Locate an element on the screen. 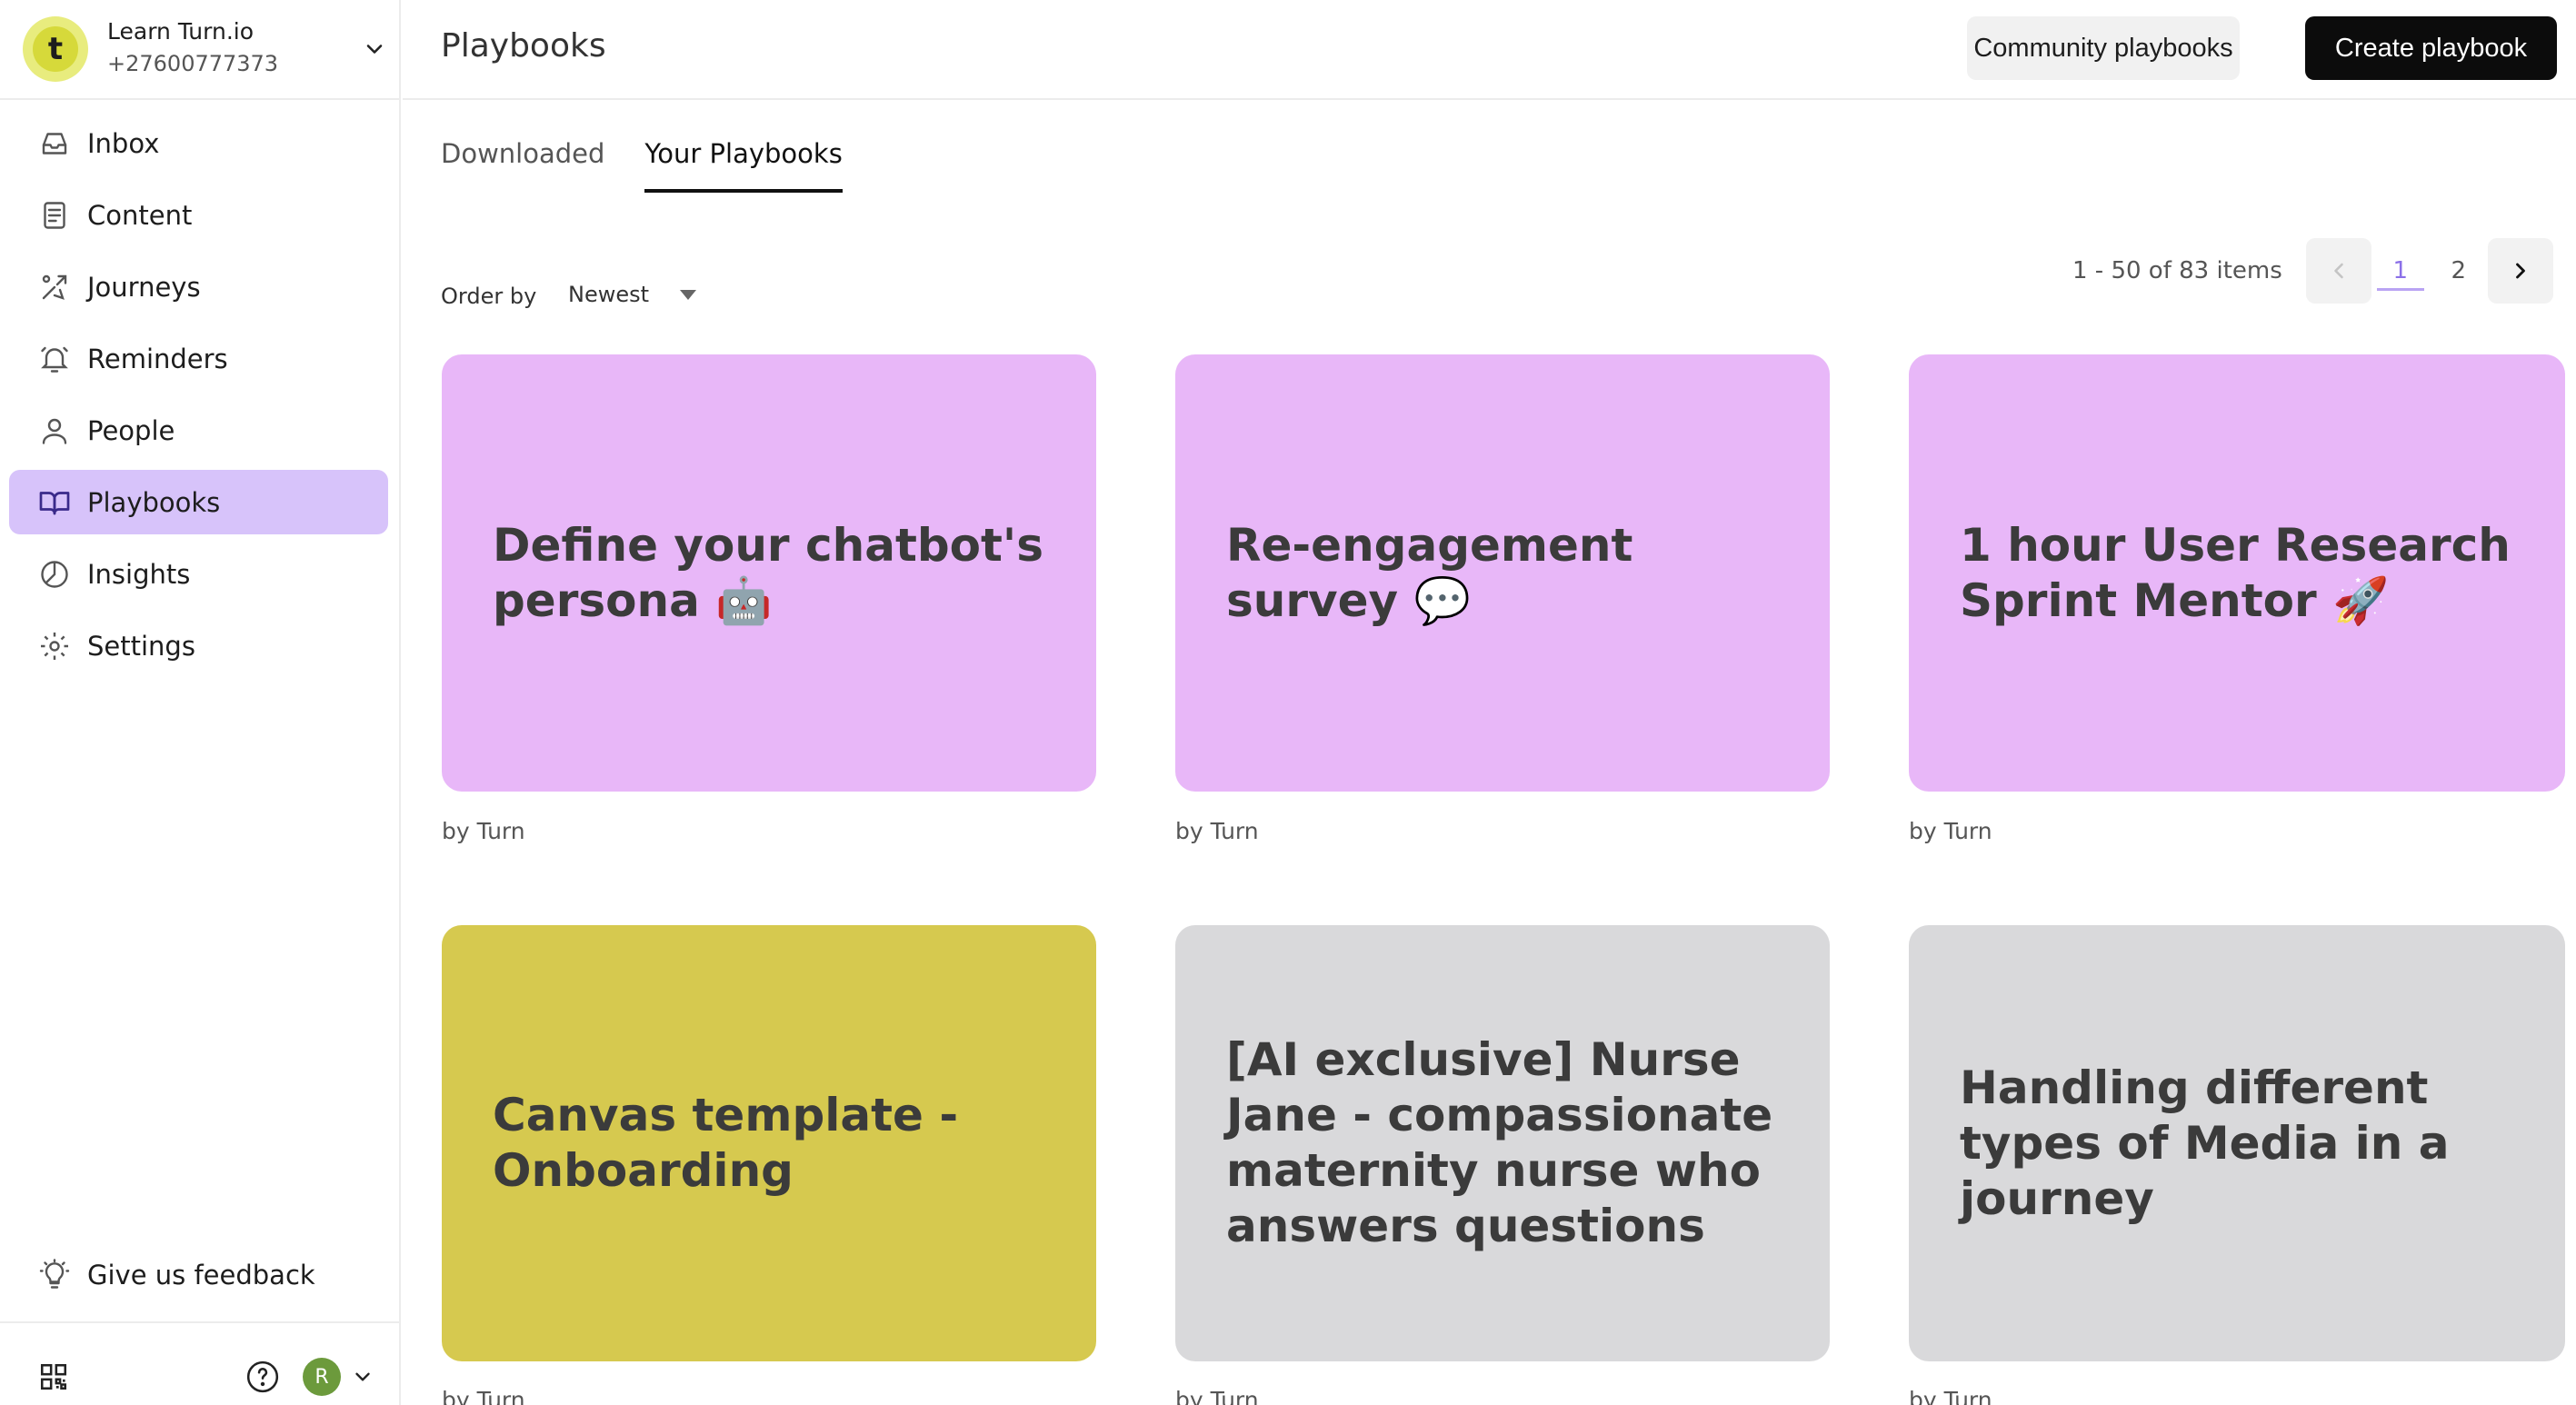 The width and height of the screenshot is (2576, 1405). playbook-tabs: Downloaded Your Playbooks is located at coordinates (662, 165).